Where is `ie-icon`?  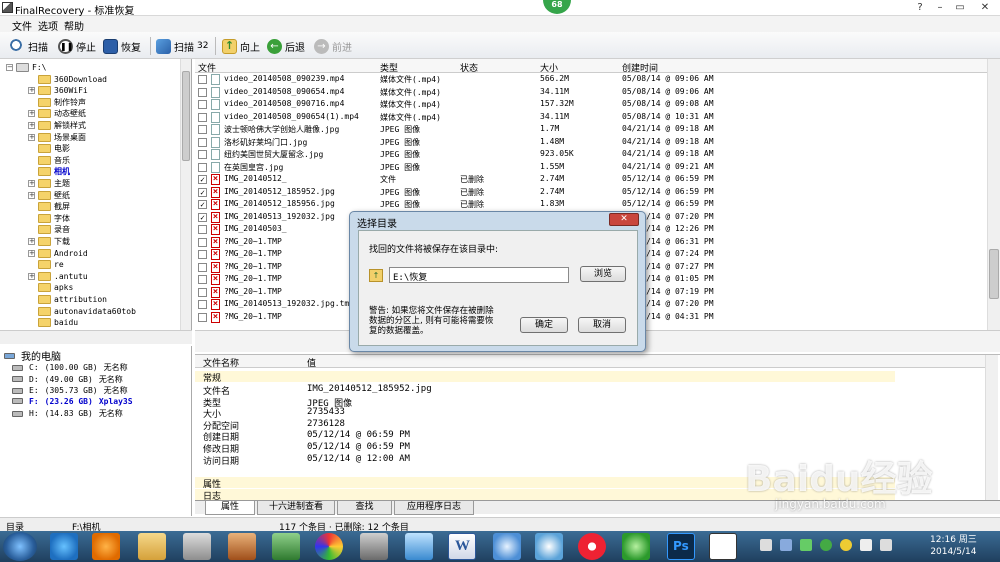
ie-icon is located at coordinates (64, 546).